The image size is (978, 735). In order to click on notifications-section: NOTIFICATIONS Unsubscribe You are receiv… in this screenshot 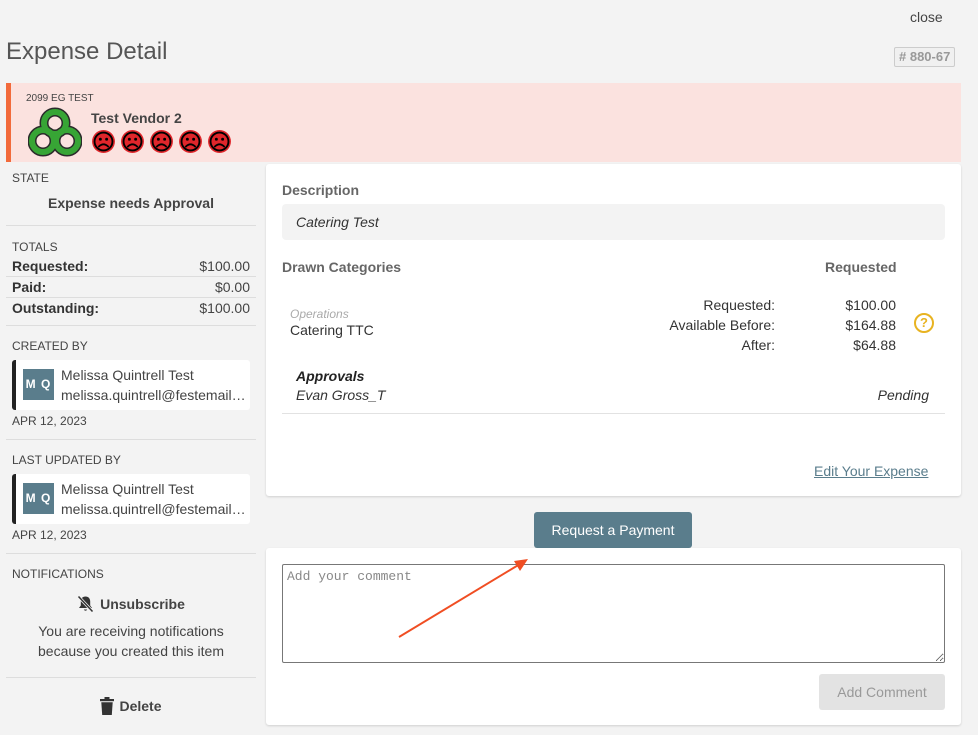, I will do `click(131, 607)`.